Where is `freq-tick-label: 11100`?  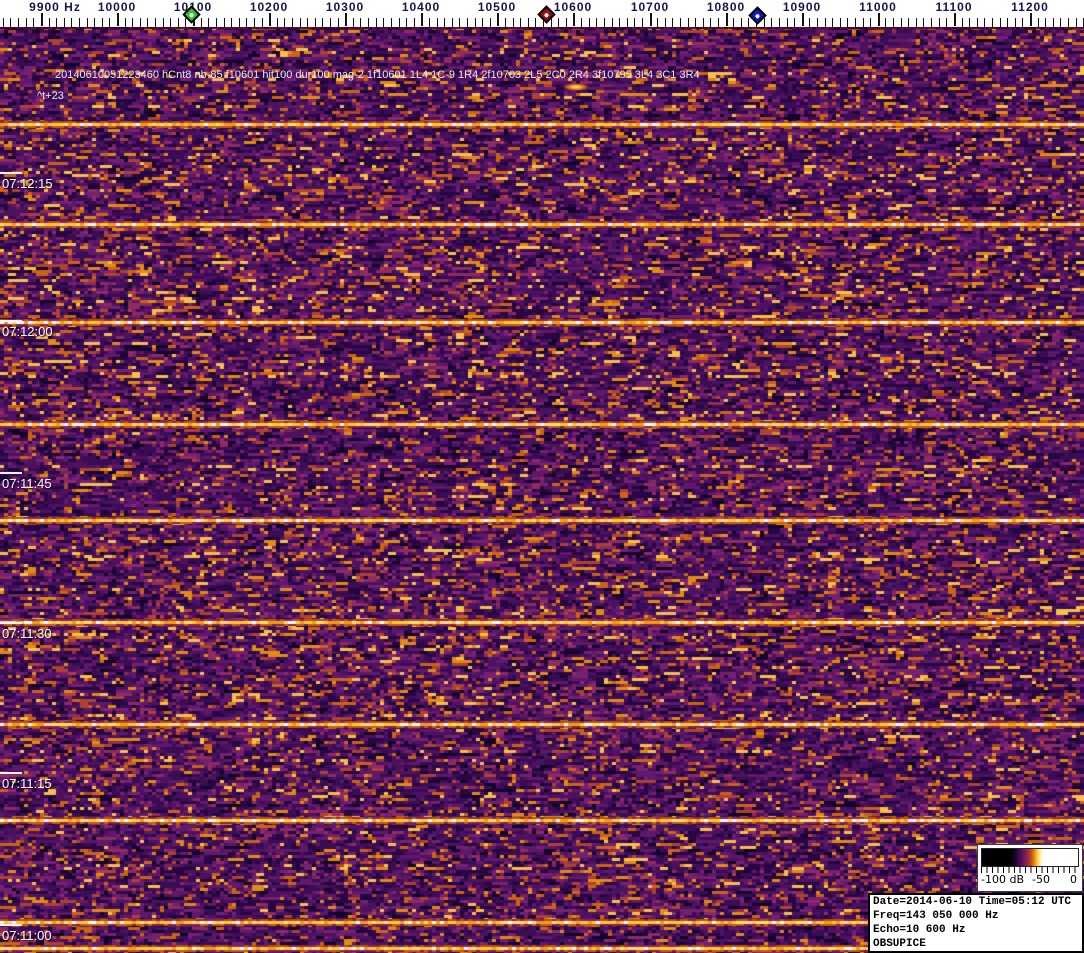
freq-tick-label: 11100 is located at coordinates (954, 7).